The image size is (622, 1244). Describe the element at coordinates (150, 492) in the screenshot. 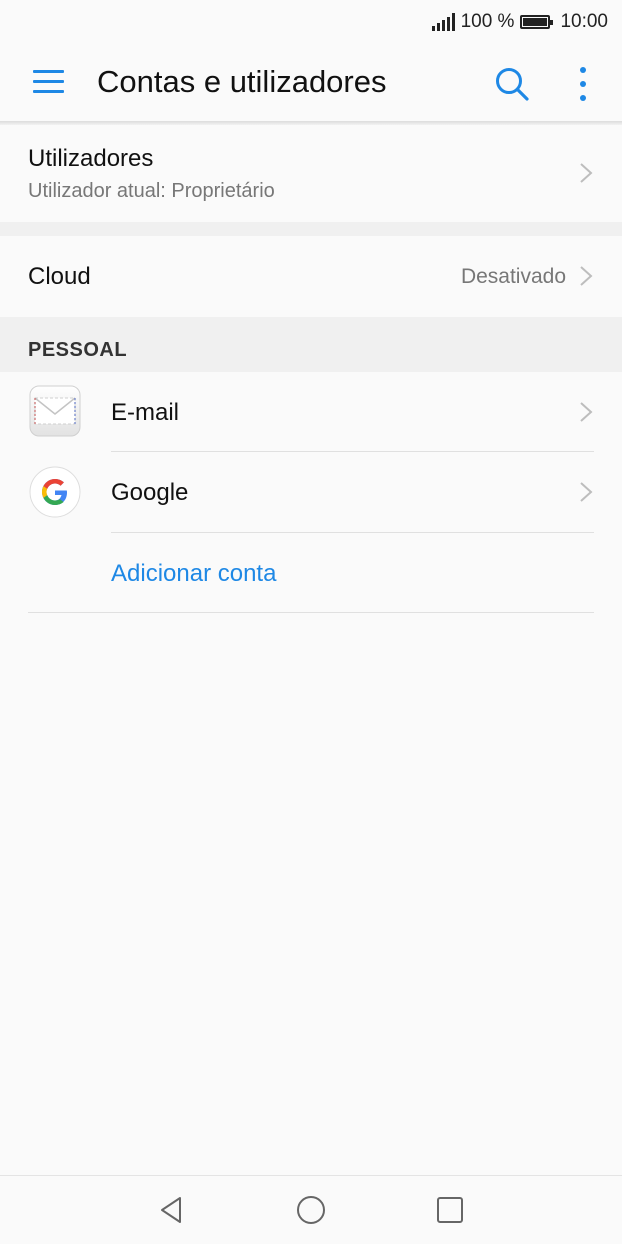

I see `account-label-google: Google` at that location.